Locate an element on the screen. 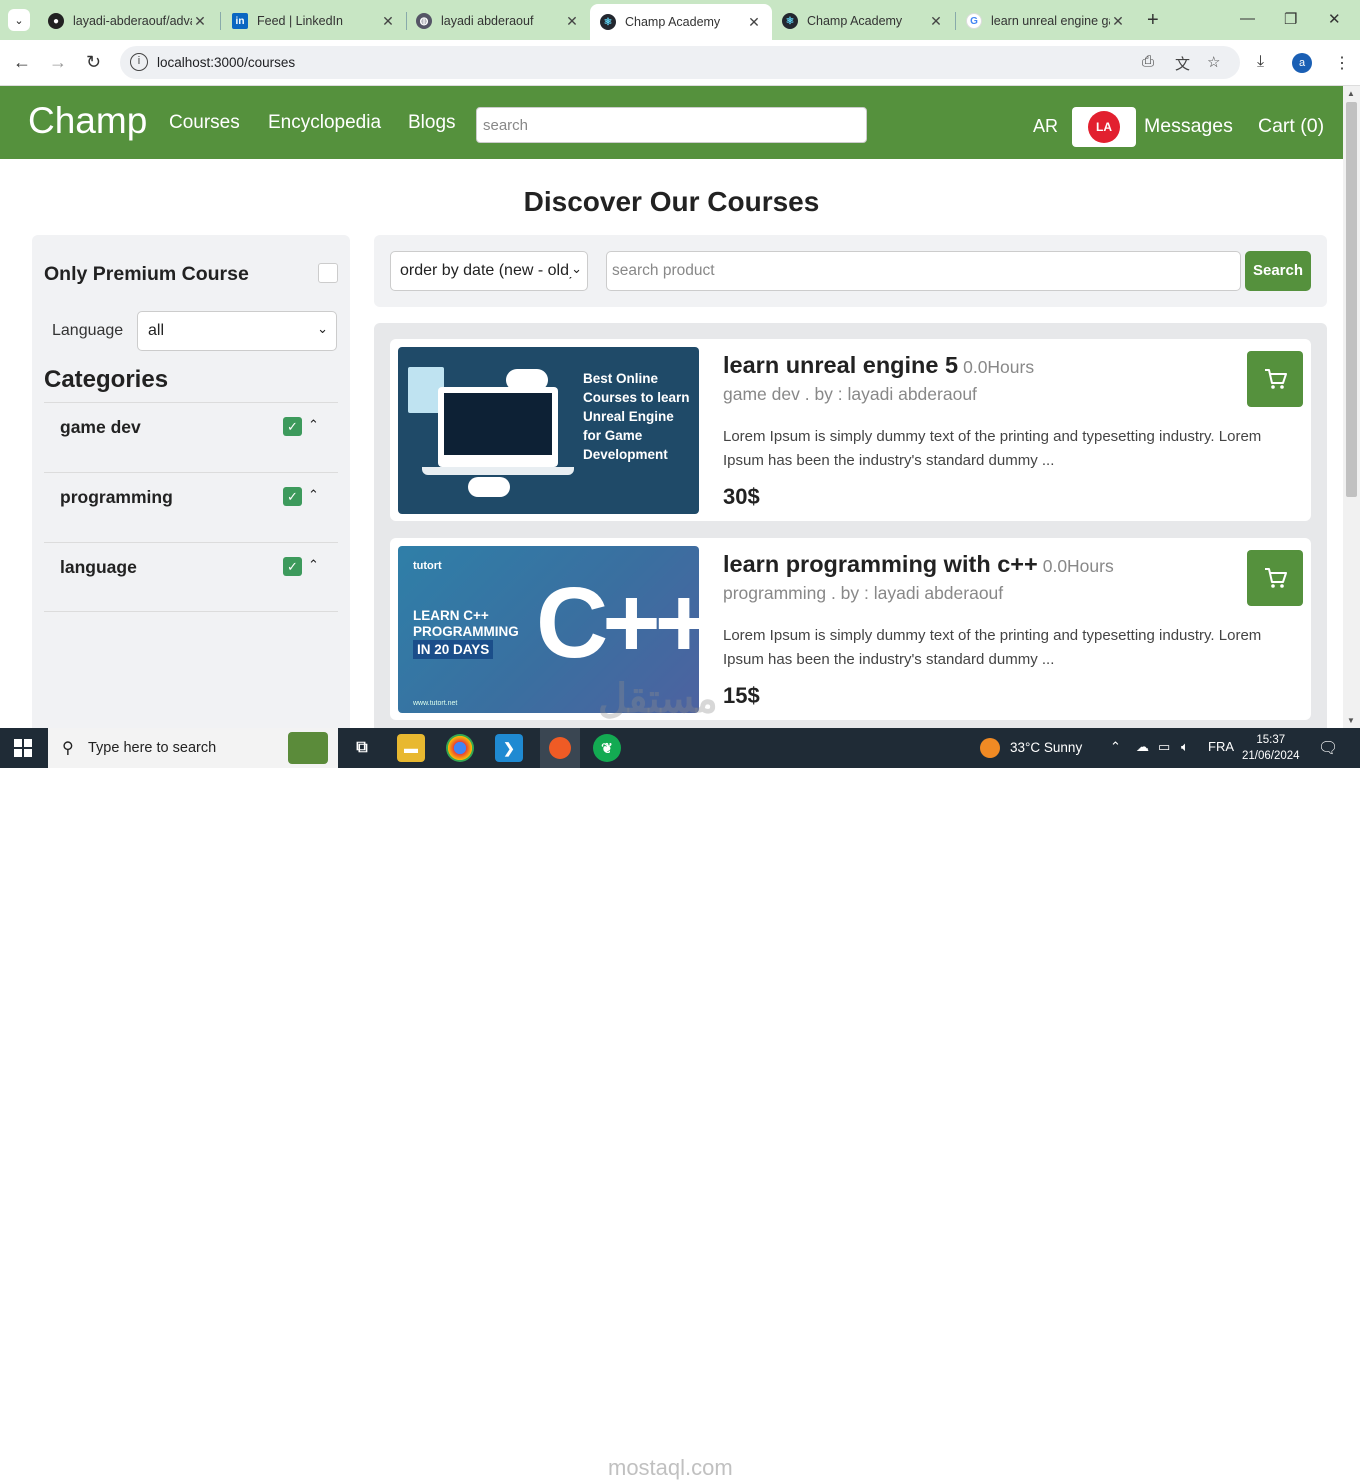 This screenshot has width=1360, height=1481. system-clock: 15:37 21/06/2024 is located at coordinates (1271, 748).